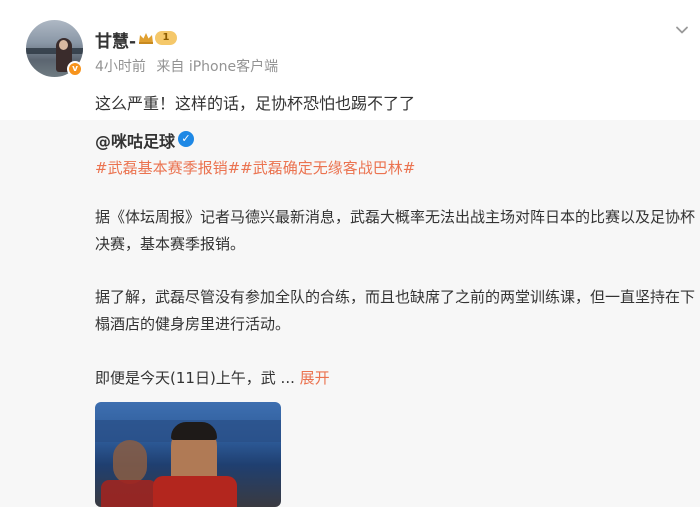  I want to click on blue-verified-icon: ✓, so click(186, 139).